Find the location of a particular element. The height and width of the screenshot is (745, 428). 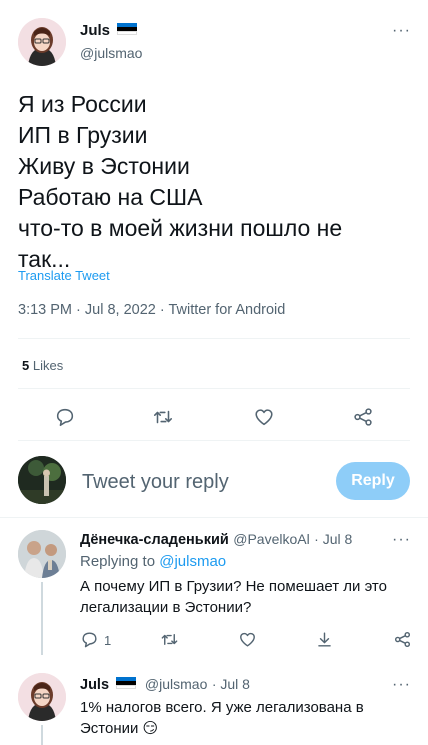

likes-stat: 5 Likes is located at coordinates (42, 365).